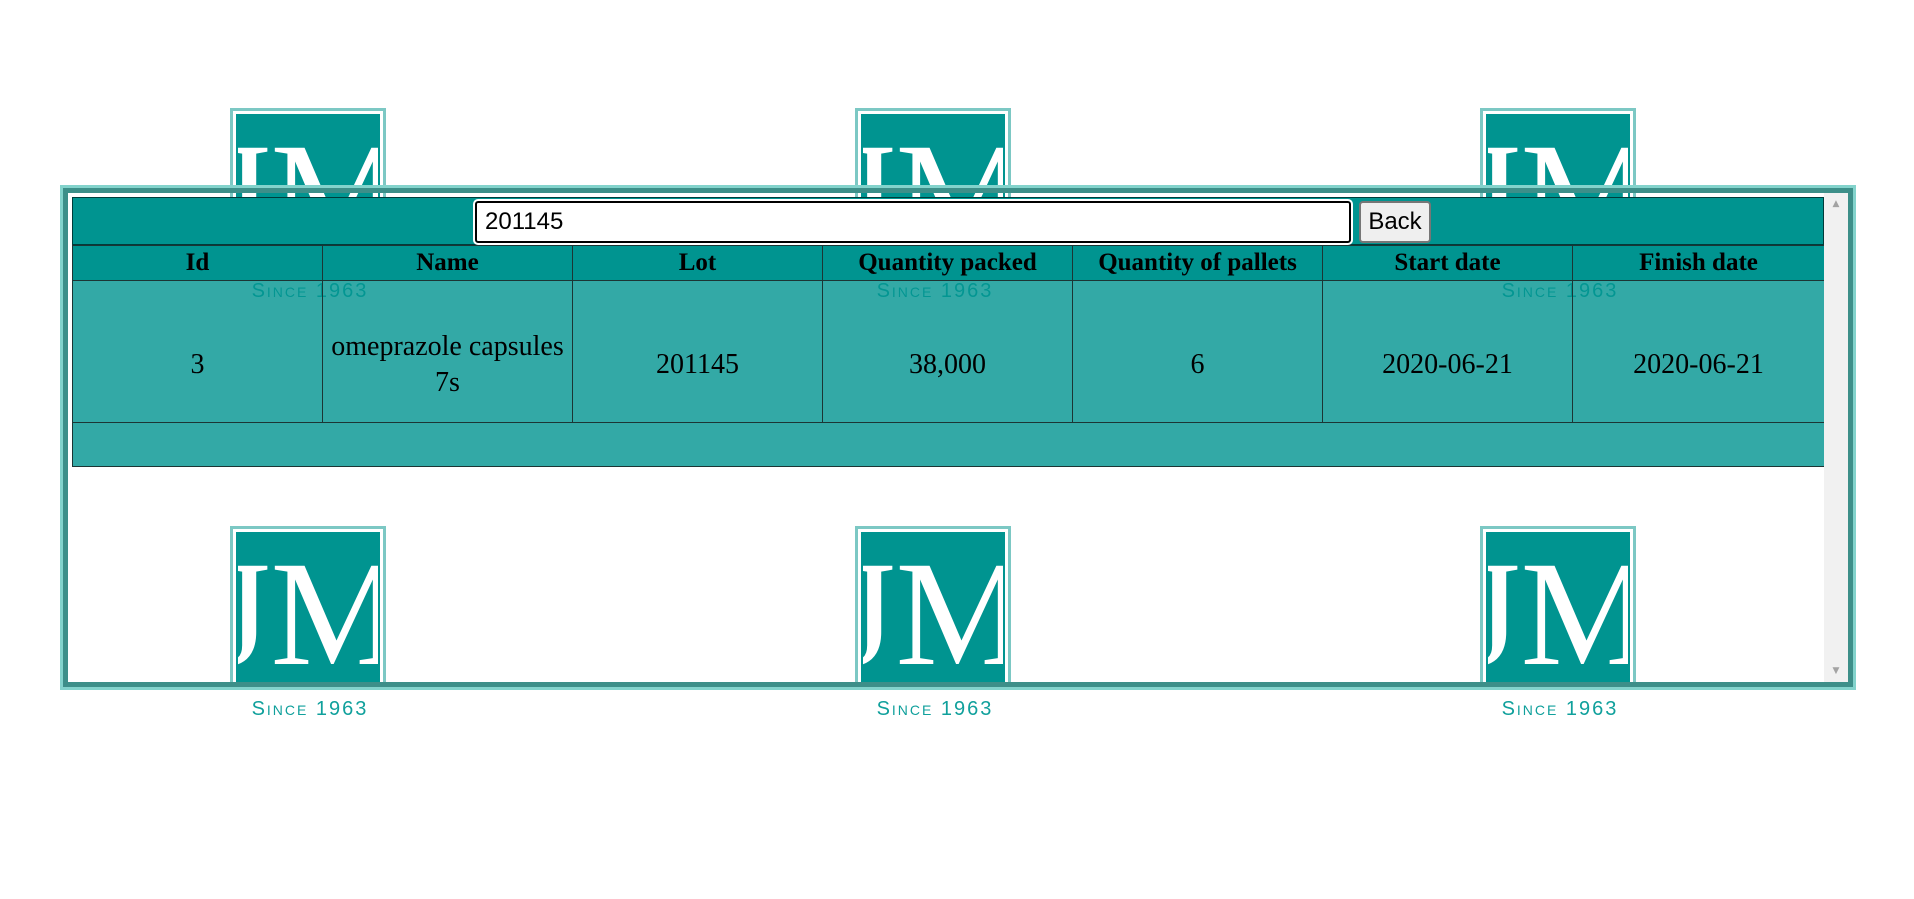  What do you see at coordinates (1395, 222) in the screenshot?
I see `back-button: Back` at bounding box center [1395, 222].